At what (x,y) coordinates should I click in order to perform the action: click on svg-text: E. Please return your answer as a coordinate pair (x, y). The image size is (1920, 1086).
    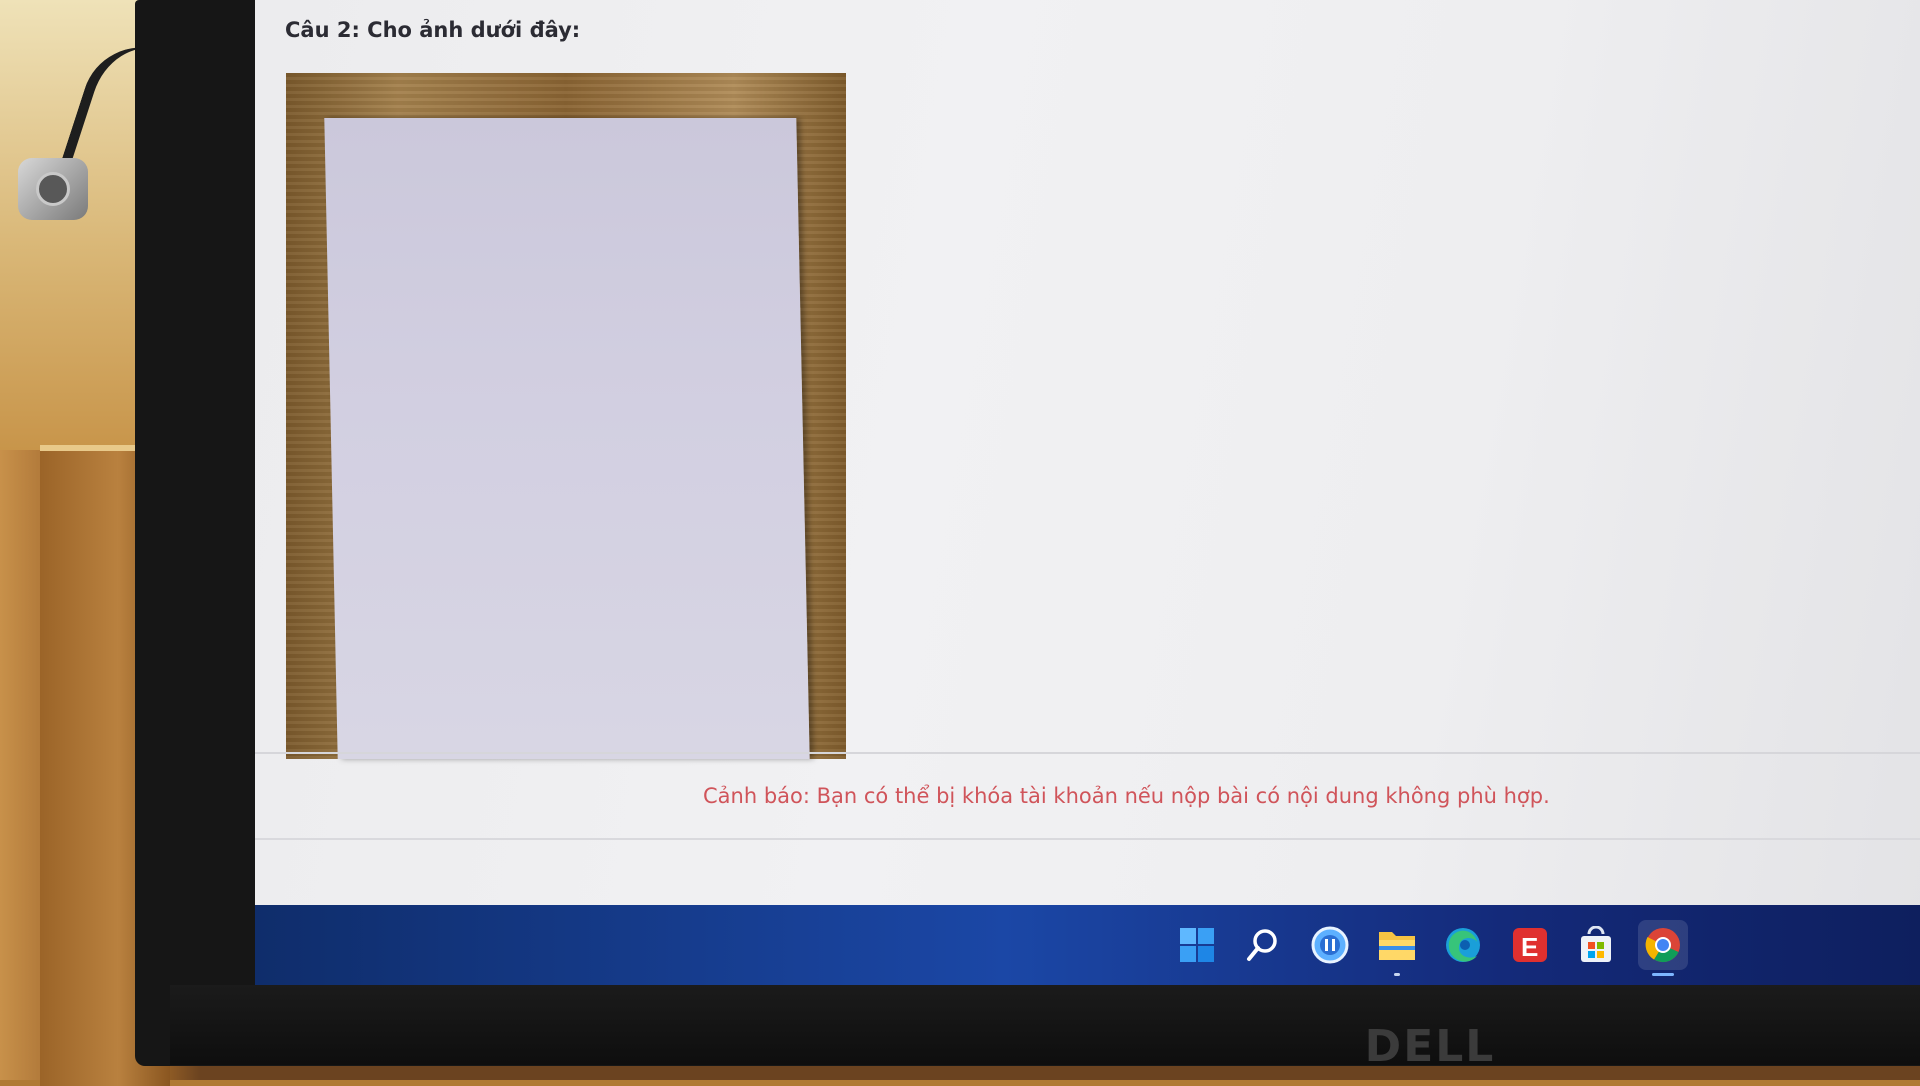
    Looking at the image, I should click on (1529, 947).